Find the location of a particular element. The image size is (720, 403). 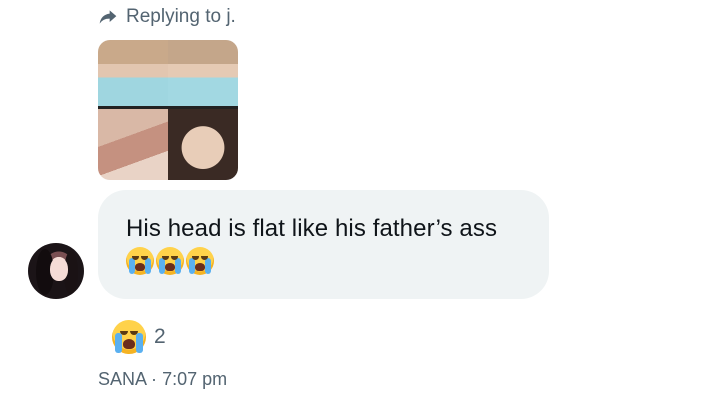

sender-name: SANA is located at coordinates (122, 379).